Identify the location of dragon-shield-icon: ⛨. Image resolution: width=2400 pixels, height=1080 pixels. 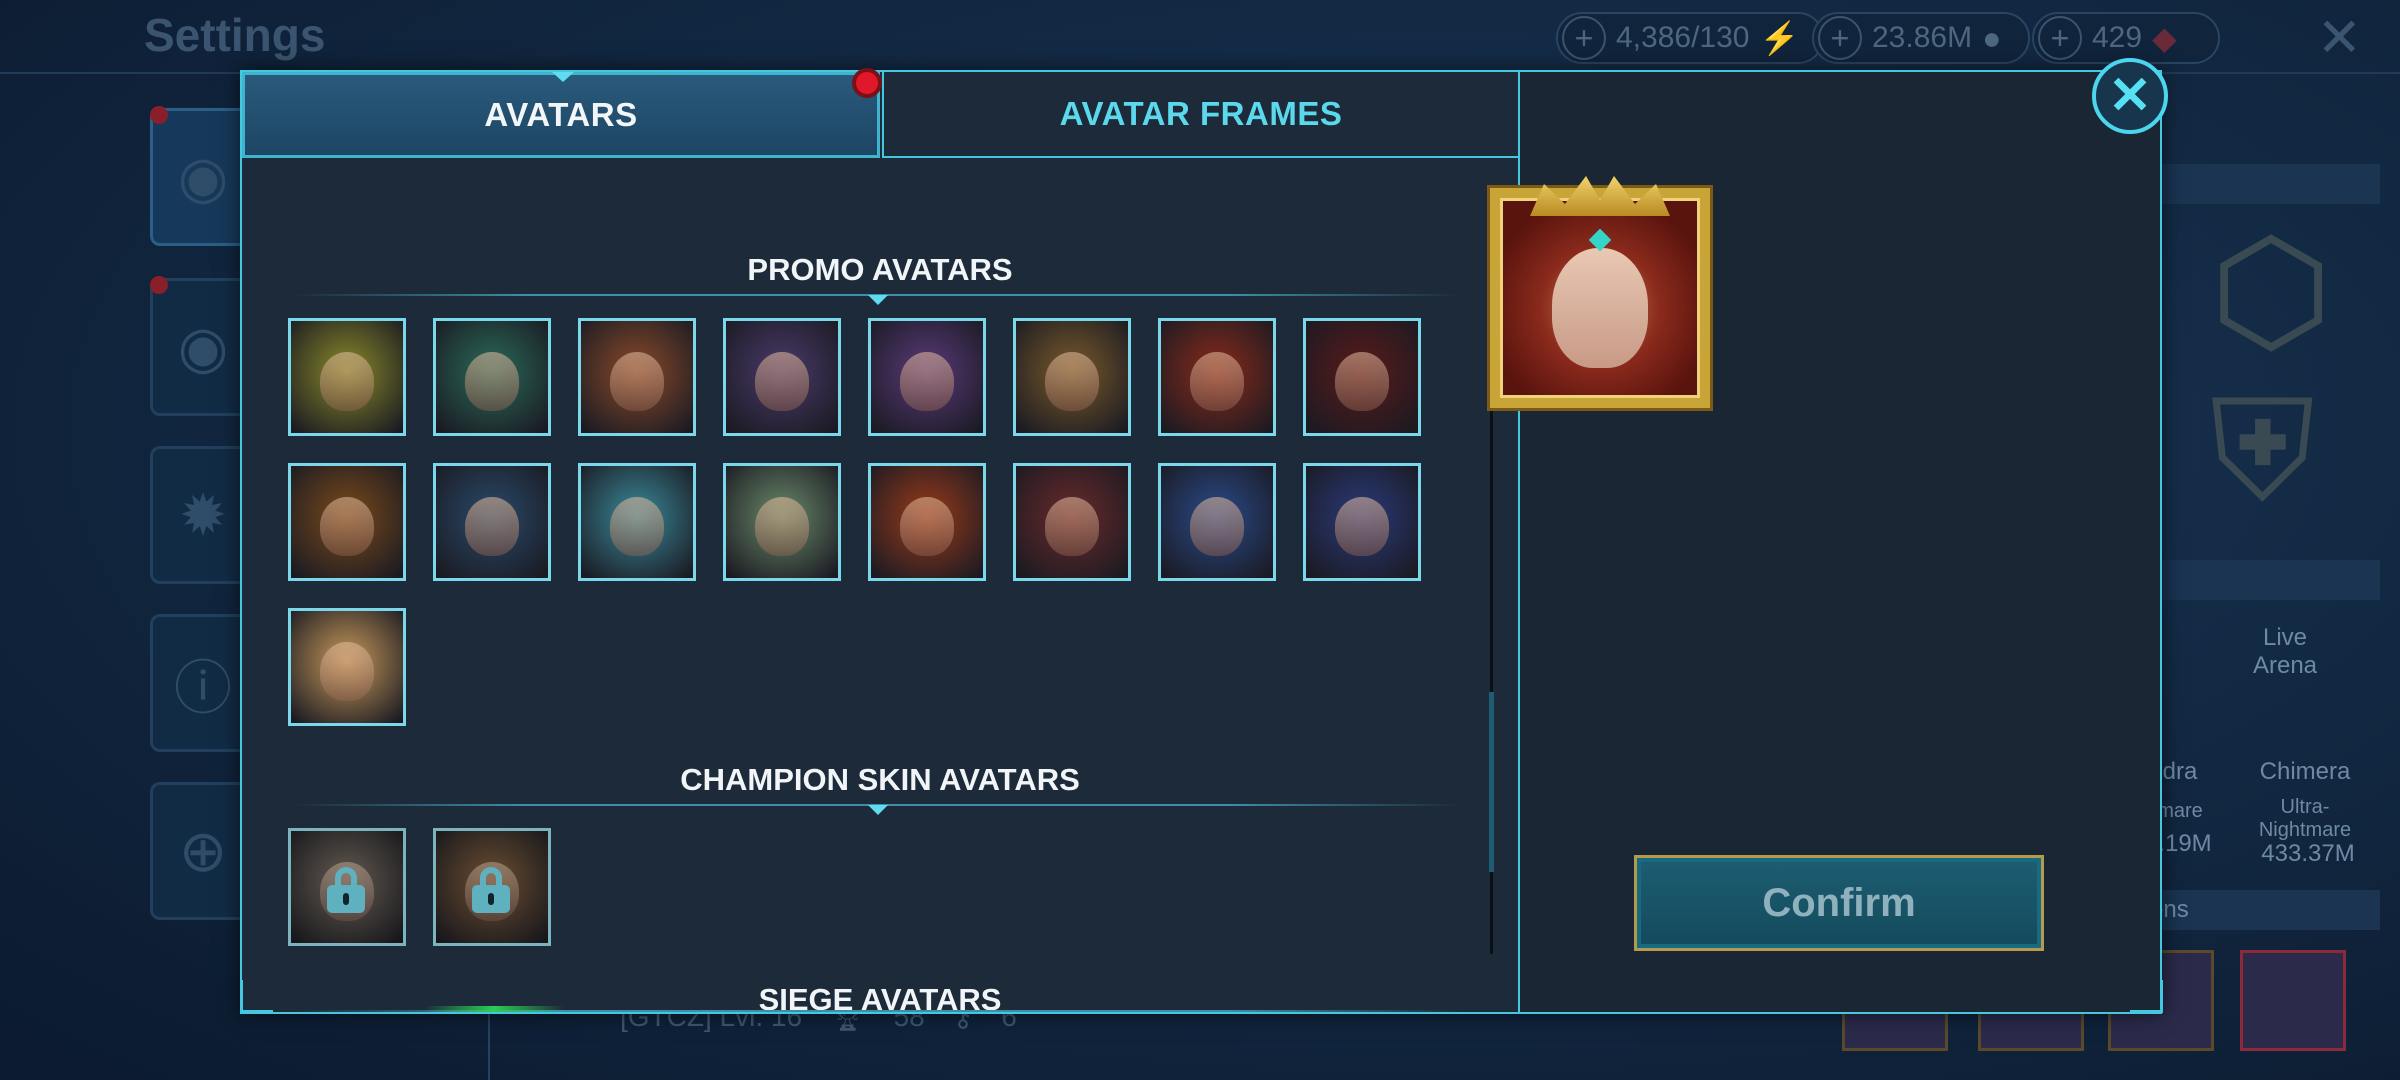
(2263, 450).